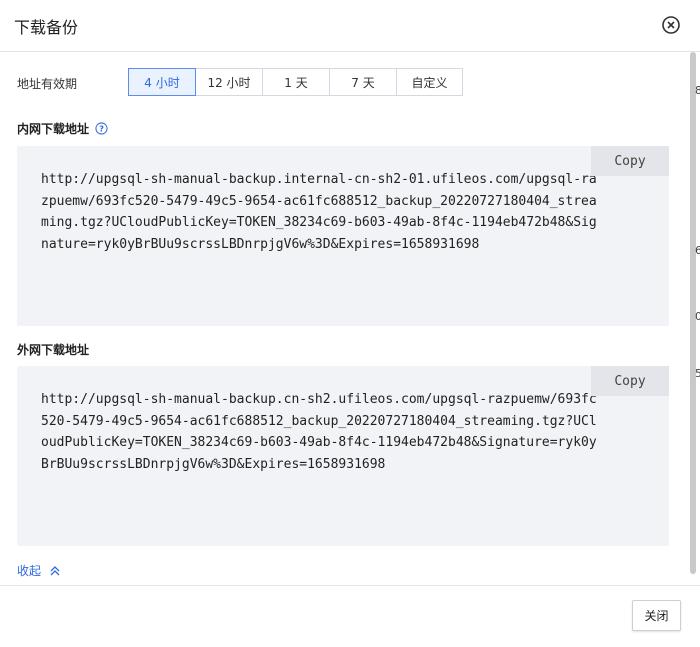 Image resolution: width=700 pixels, height=647 pixels. What do you see at coordinates (697, 90) in the screenshot?
I see `background-edge-text: 8` at bounding box center [697, 90].